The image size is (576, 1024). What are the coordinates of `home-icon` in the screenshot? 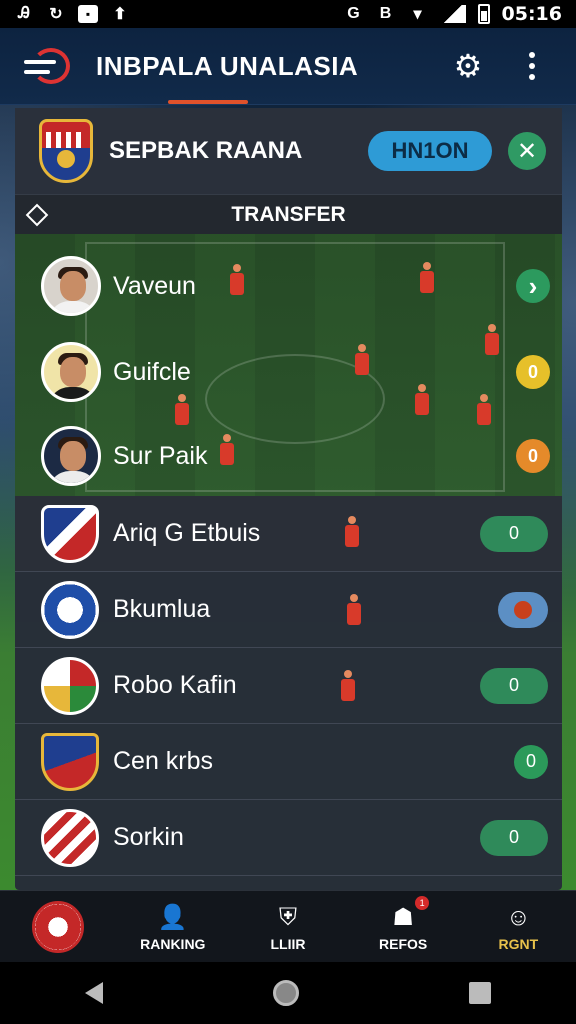 It's located at (286, 993).